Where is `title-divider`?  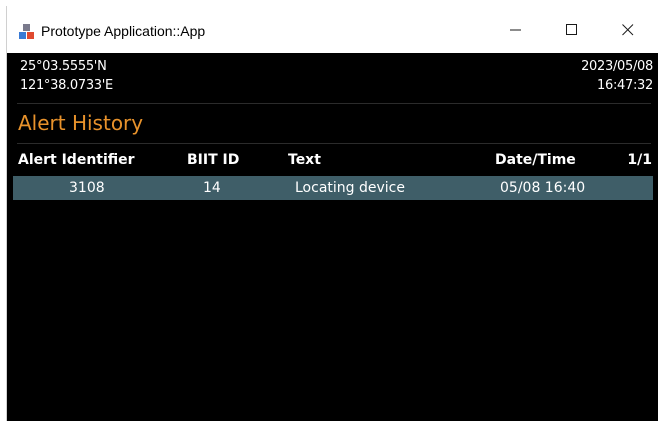 title-divider is located at coordinates (334, 143).